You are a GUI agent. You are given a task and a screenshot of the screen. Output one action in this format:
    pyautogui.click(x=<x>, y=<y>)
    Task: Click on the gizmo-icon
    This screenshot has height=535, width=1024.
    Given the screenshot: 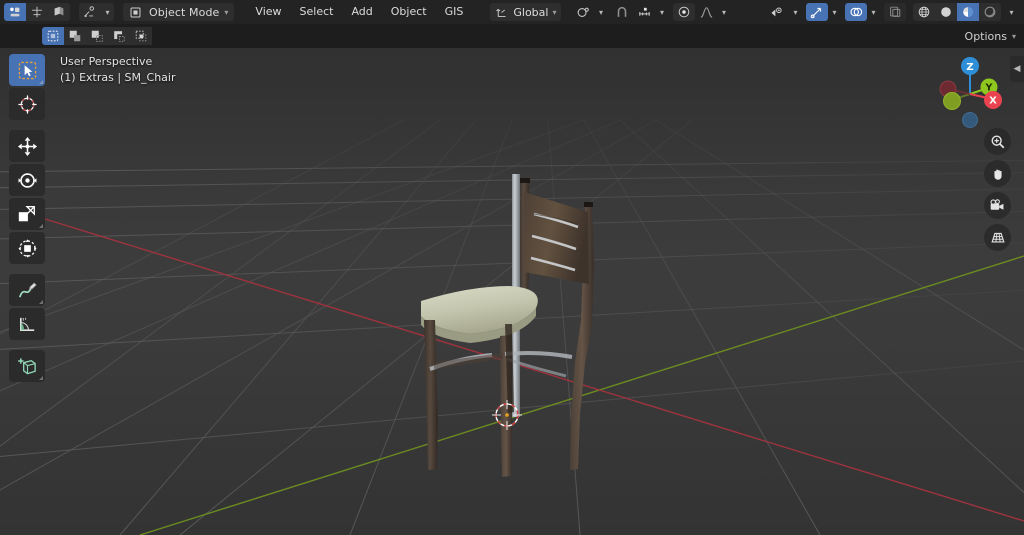 What is the action you would take?
    pyautogui.click(x=816, y=13)
    